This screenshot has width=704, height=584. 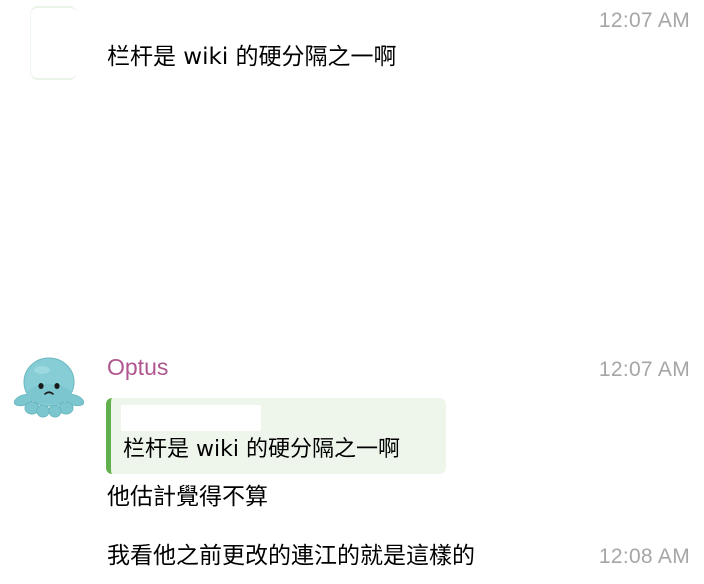 I want to click on avatar-octopus-icon, so click(x=49, y=386).